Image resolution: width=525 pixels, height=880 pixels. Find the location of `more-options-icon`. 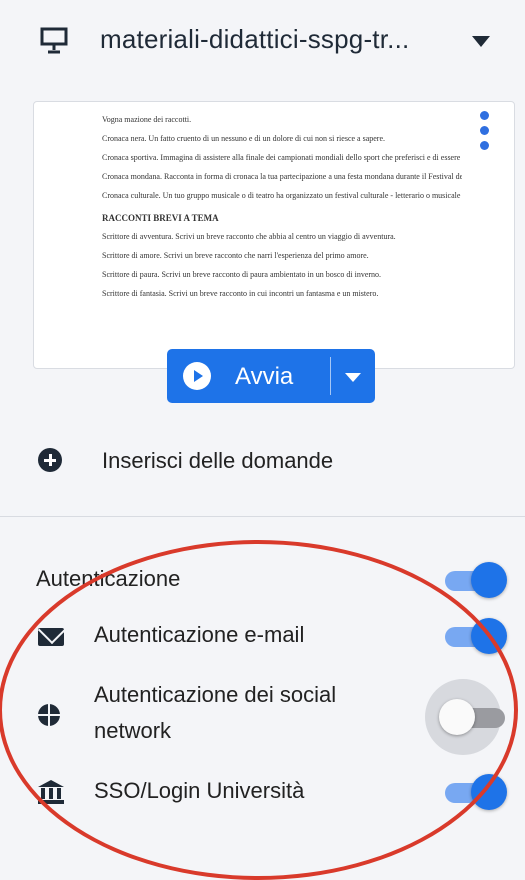

more-options-icon is located at coordinates (486, 131).